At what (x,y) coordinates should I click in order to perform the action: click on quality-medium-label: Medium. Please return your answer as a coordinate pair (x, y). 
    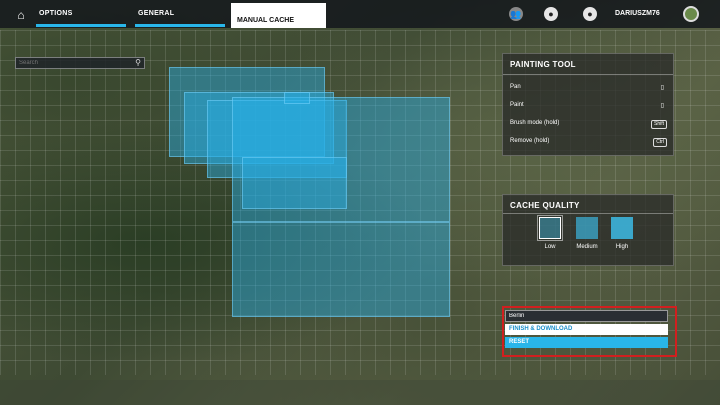
    Looking at the image, I should click on (587, 247).